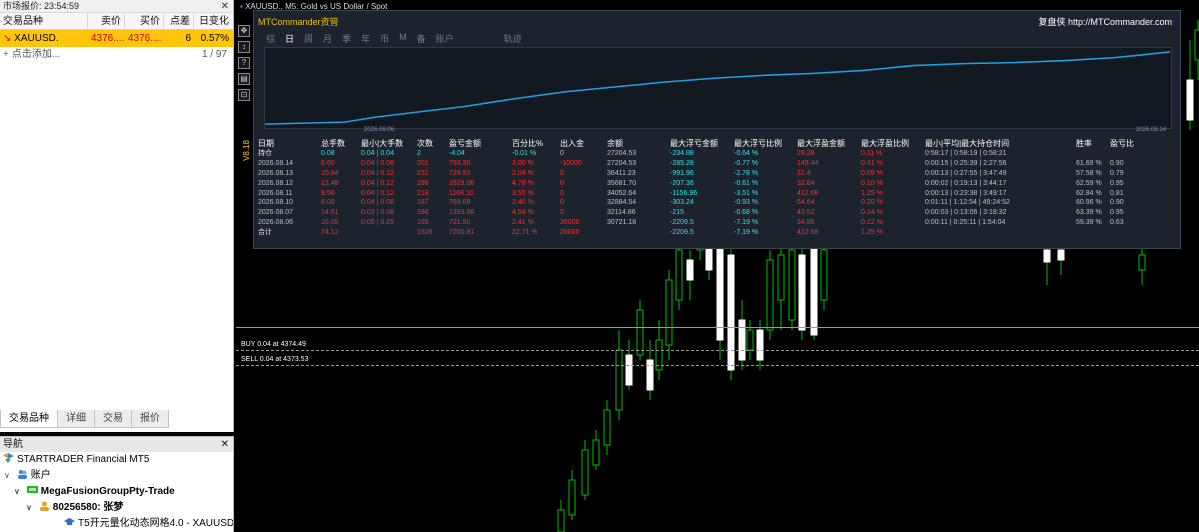 Image resolution: width=1199 pixels, height=532 pixels. What do you see at coordinates (1122, 143) in the screenshot?
I see `stats-header-cell: 盈亏比` at bounding box center [1122, 143].